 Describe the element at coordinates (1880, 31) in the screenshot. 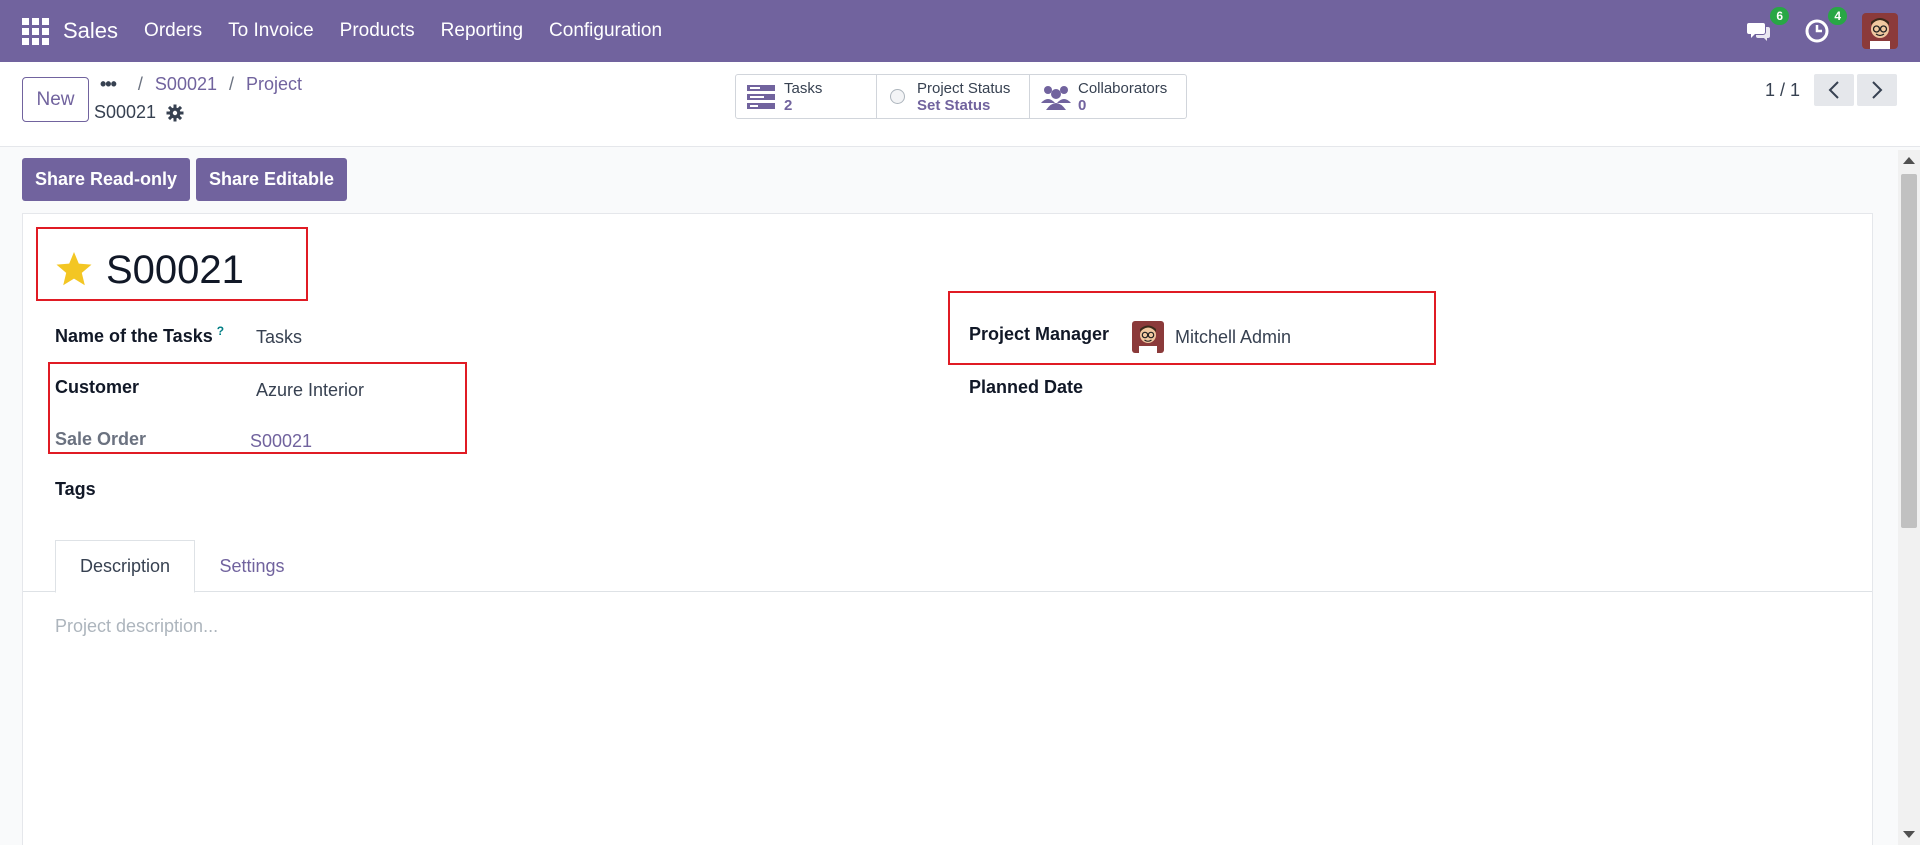

I see `user-avatar` at that location.